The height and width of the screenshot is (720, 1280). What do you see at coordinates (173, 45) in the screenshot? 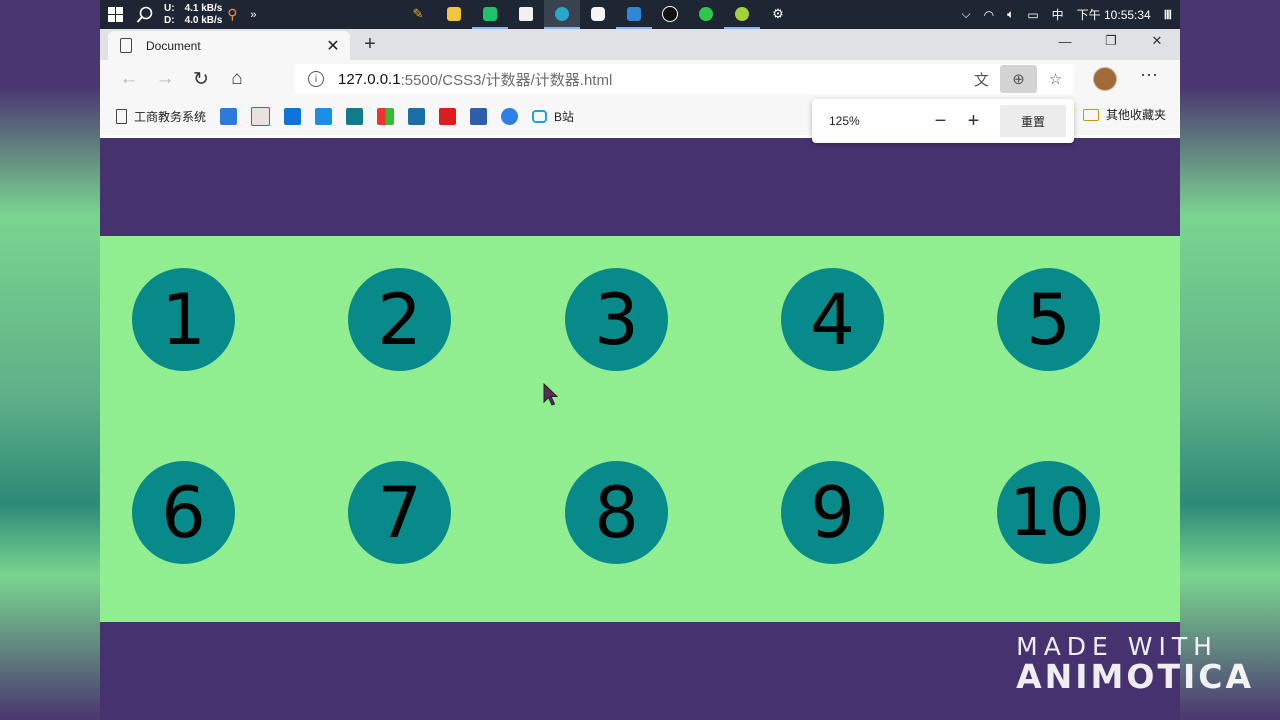
I see `tab-title: Document` at bounding box center [173, 45].